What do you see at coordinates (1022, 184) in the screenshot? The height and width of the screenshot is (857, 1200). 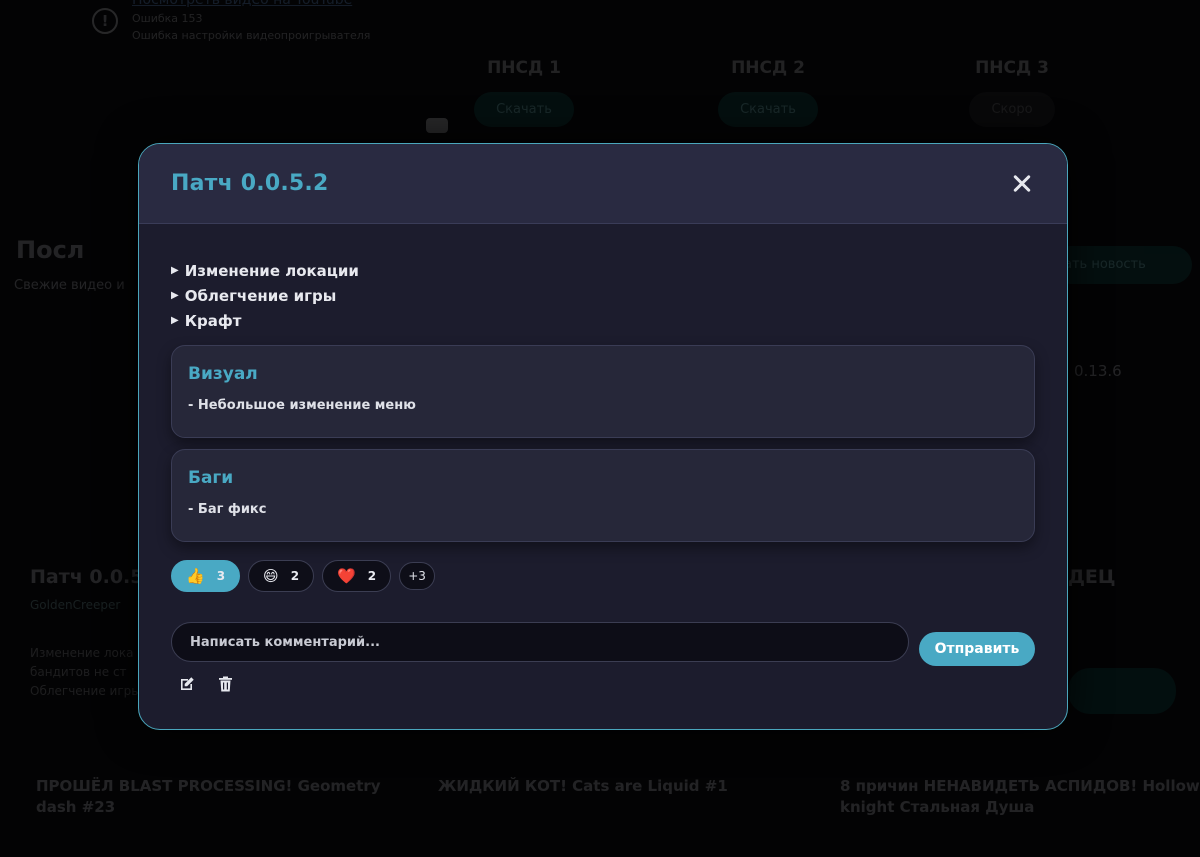 I see `close-icon` at bounding box center [1022, 184].